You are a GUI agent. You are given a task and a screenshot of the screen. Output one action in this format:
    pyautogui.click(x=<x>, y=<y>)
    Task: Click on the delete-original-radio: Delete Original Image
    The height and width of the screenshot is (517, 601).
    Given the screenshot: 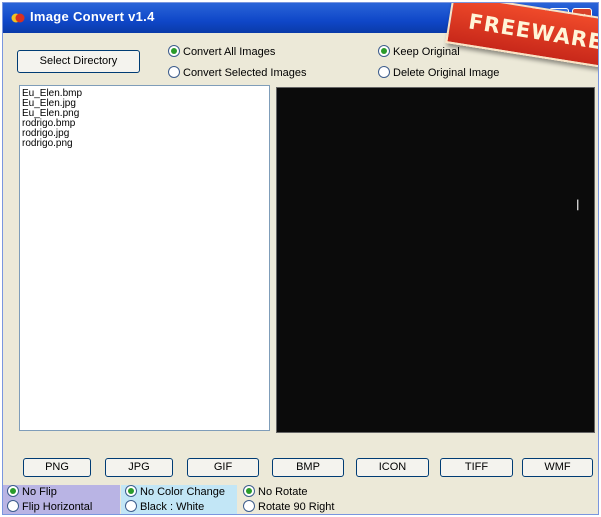 What is the action you would take?
    pyautogui.click(x=438, y=72)
    